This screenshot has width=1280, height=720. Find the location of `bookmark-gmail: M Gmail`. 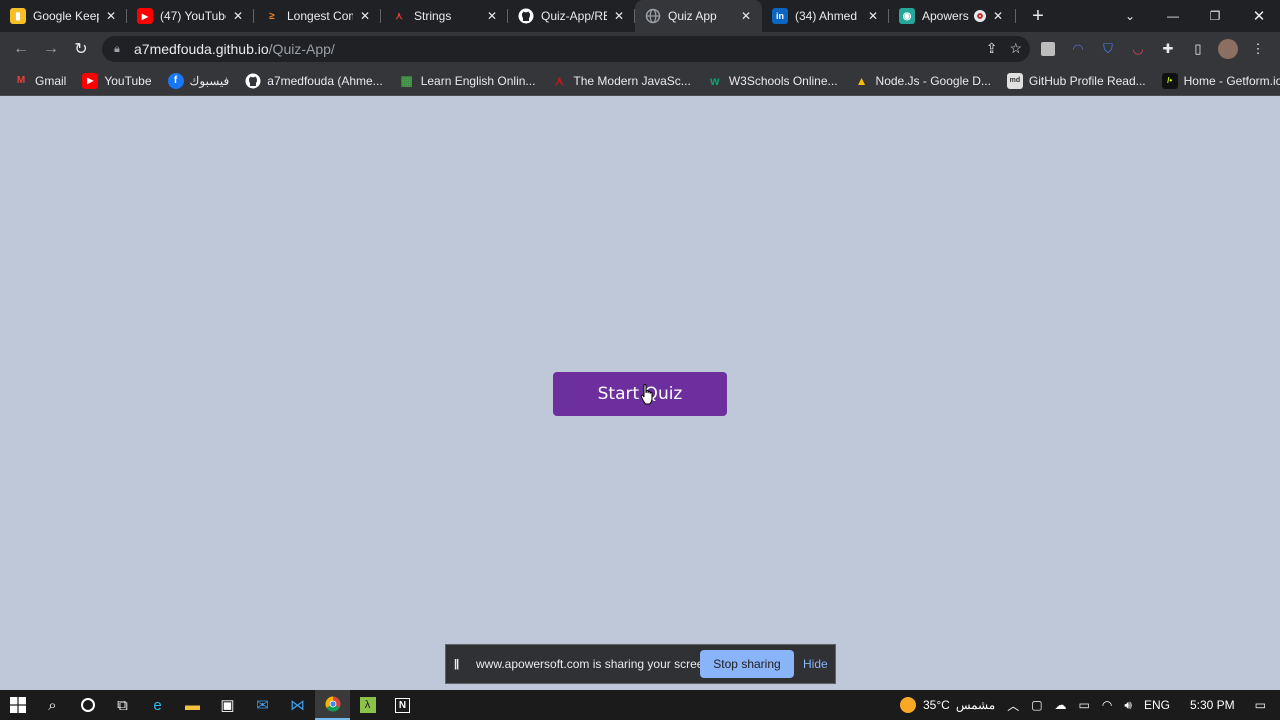

bookmark-gmail: M Gmail is located at coordinates (40, 81).